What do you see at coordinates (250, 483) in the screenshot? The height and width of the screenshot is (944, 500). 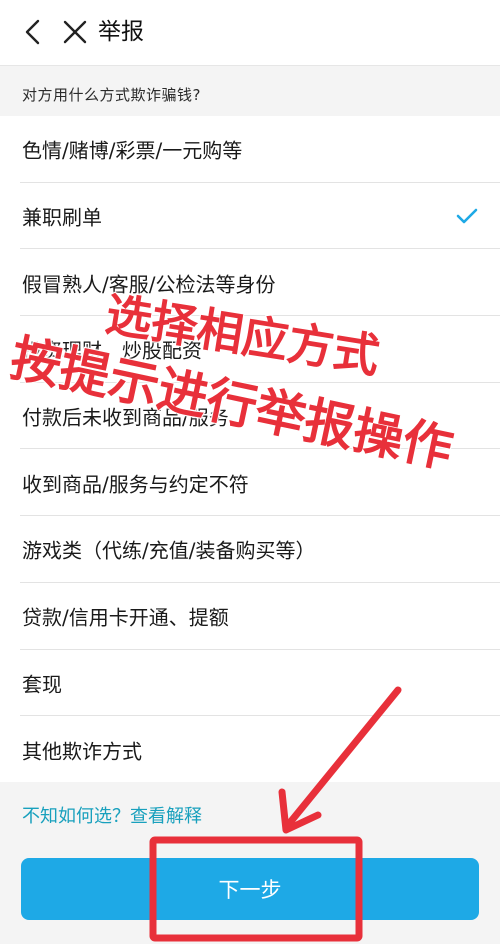 I see `option-item: 收到商品/服务与约定不符` at bounding box center [250, 483].